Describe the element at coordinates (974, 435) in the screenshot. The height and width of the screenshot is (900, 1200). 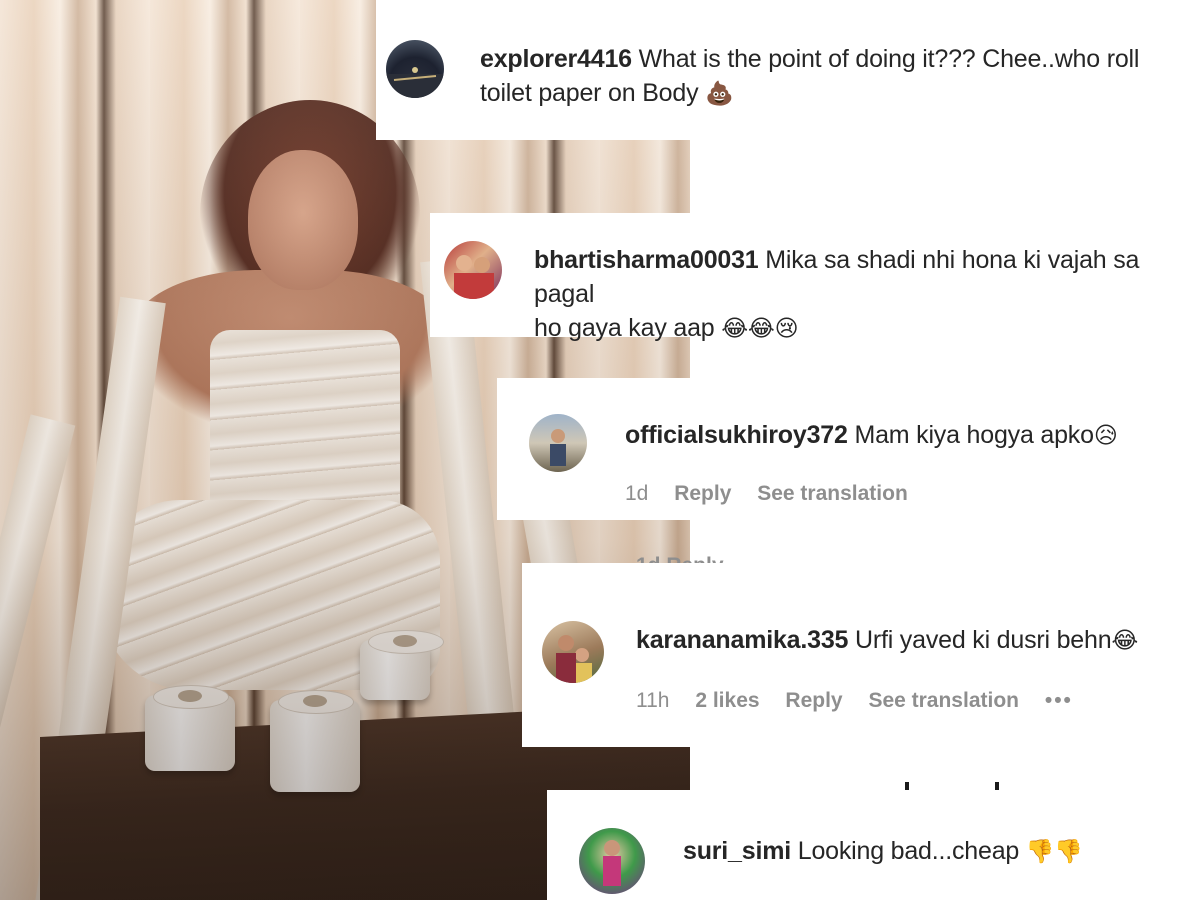
I see `comment-body: Mam kiya hogya apko` at that location.